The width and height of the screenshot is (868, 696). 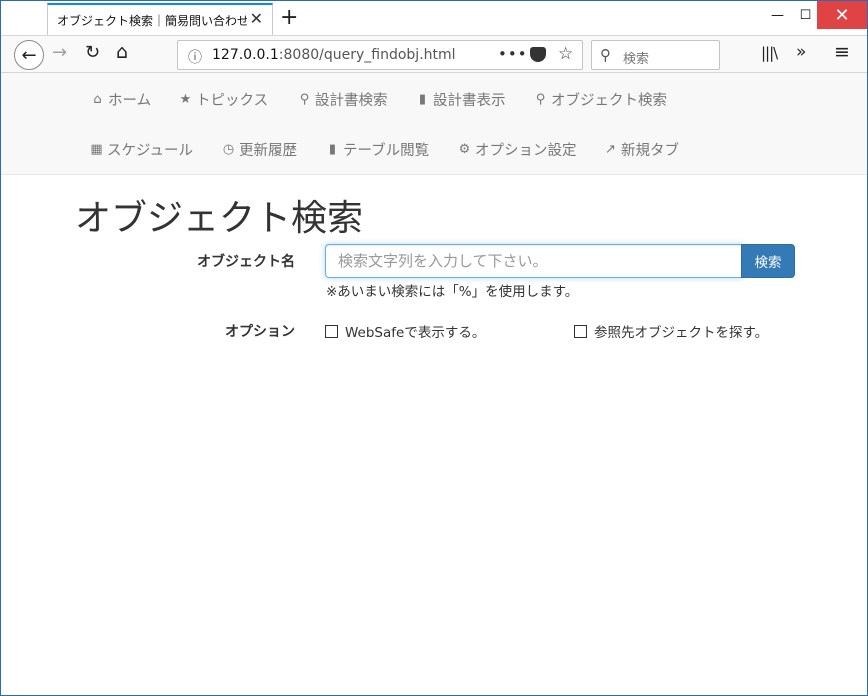 I want to click on nav-item-options: ⚙ オプション設定, so click(x=517, y=149).